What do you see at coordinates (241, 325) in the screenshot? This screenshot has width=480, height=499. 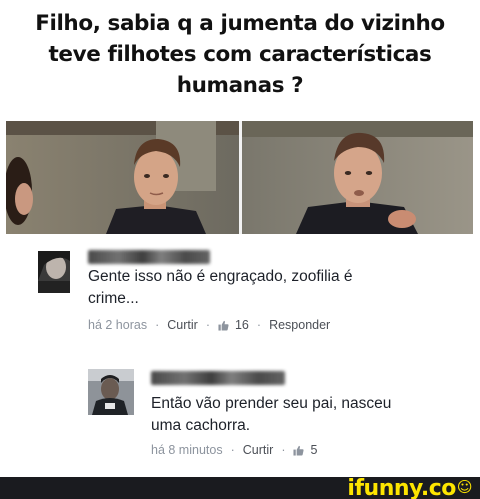 I see `like-count: 16` at bounding box center [241, 325].